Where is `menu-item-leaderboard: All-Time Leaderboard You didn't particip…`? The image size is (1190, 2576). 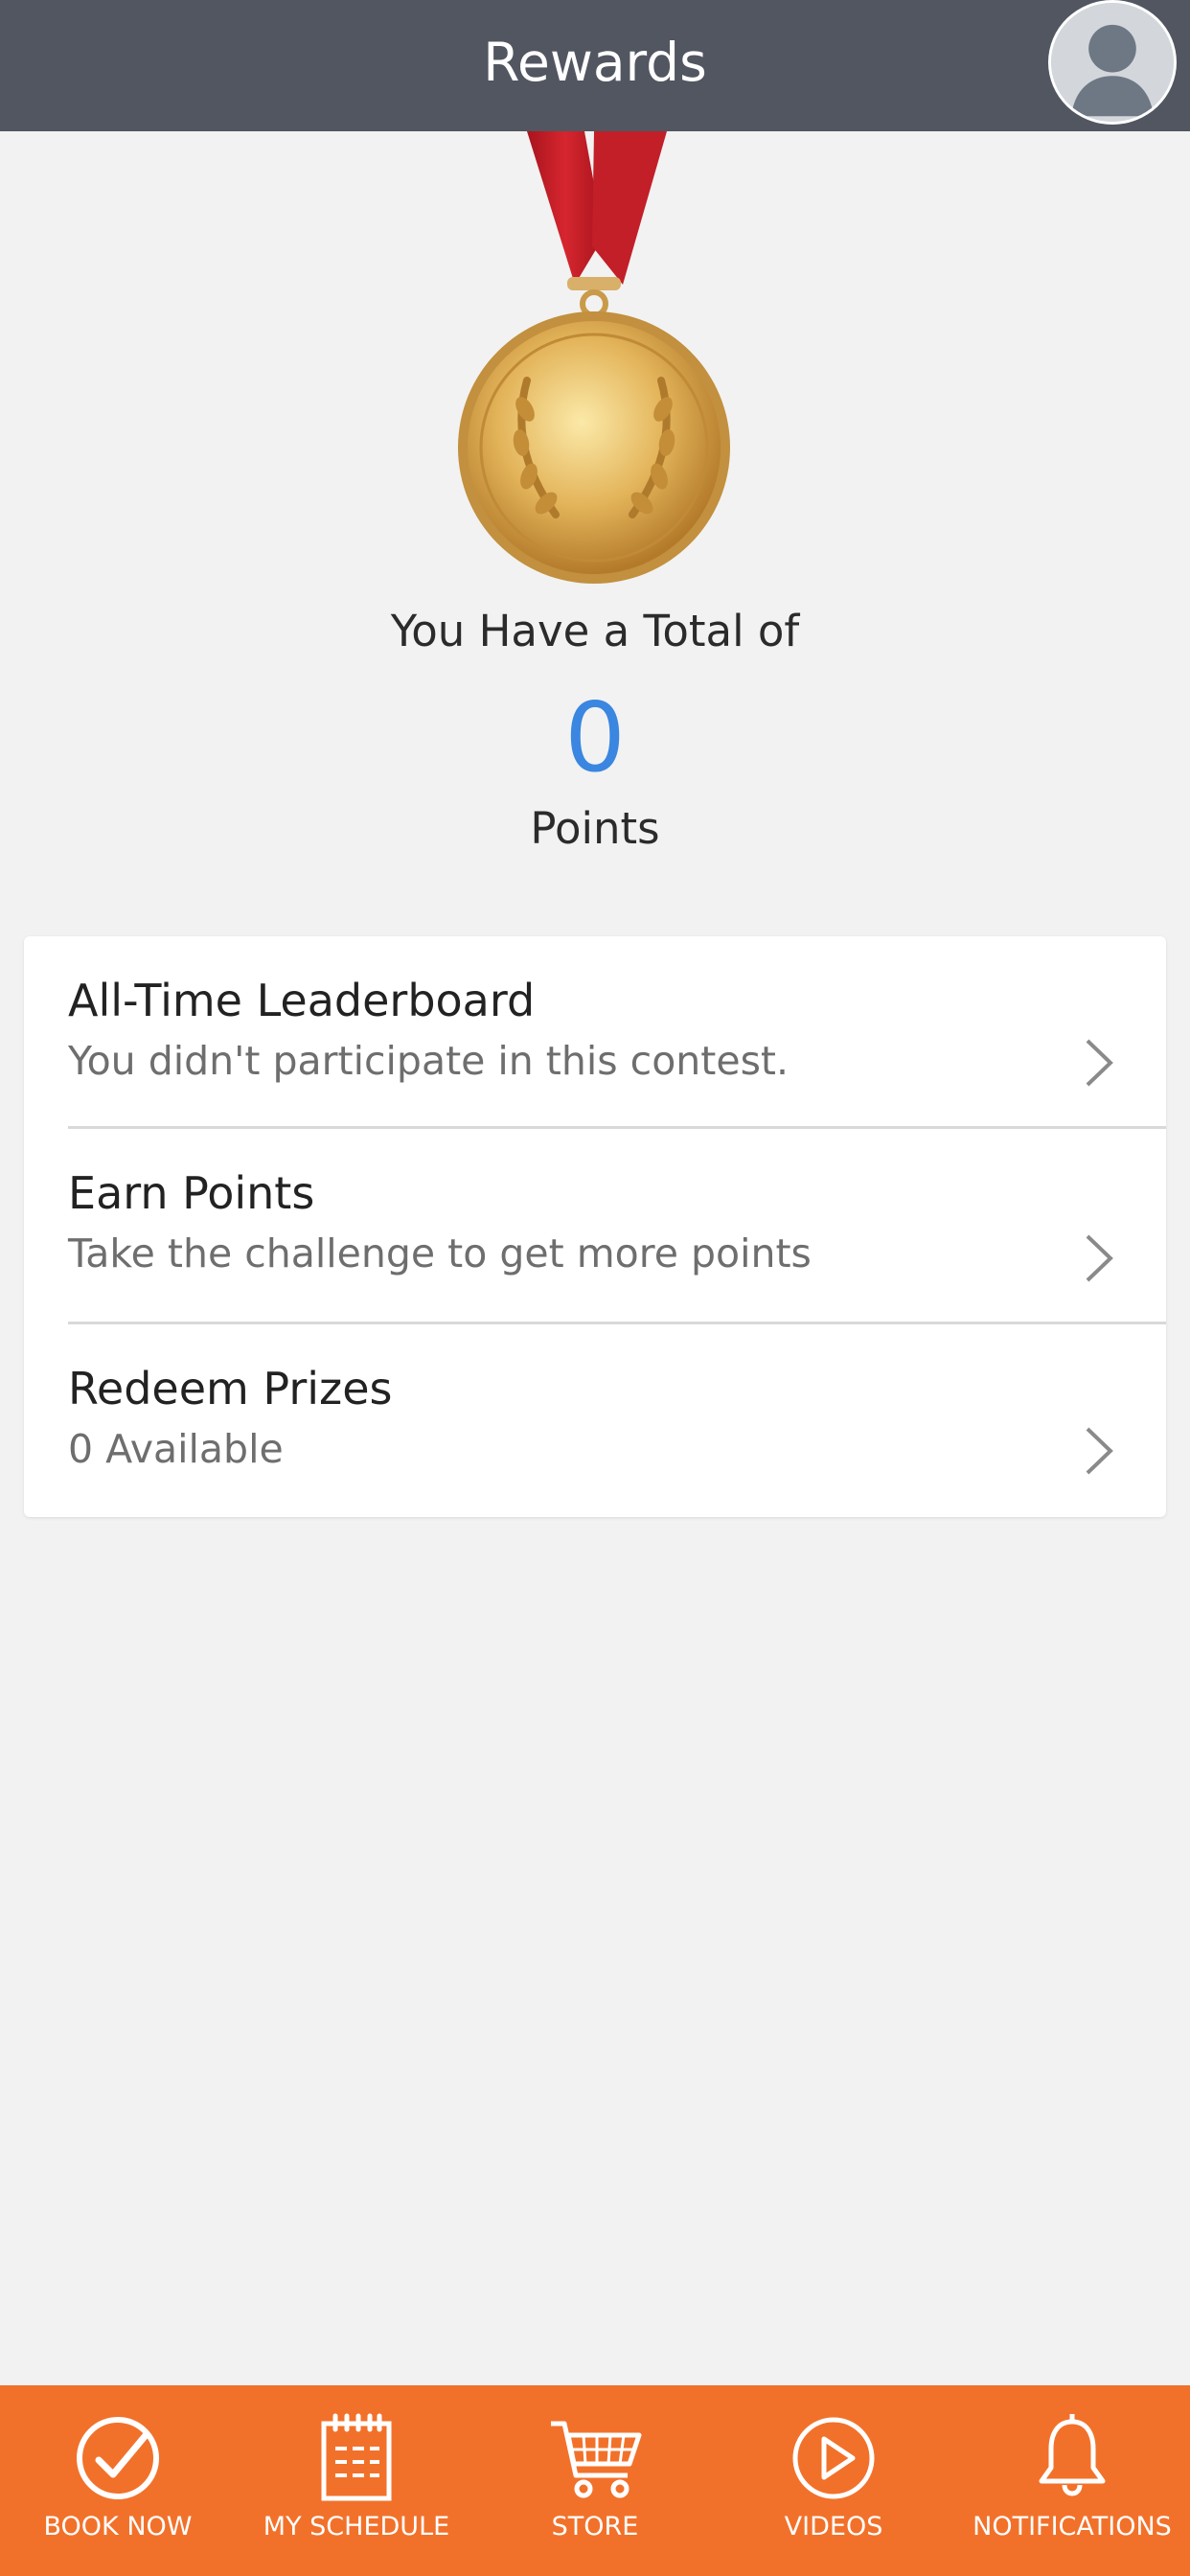
menu-item-leaderboard: All-Time Leaderboard You didn't particip… is located at coordinates (595, 1032).